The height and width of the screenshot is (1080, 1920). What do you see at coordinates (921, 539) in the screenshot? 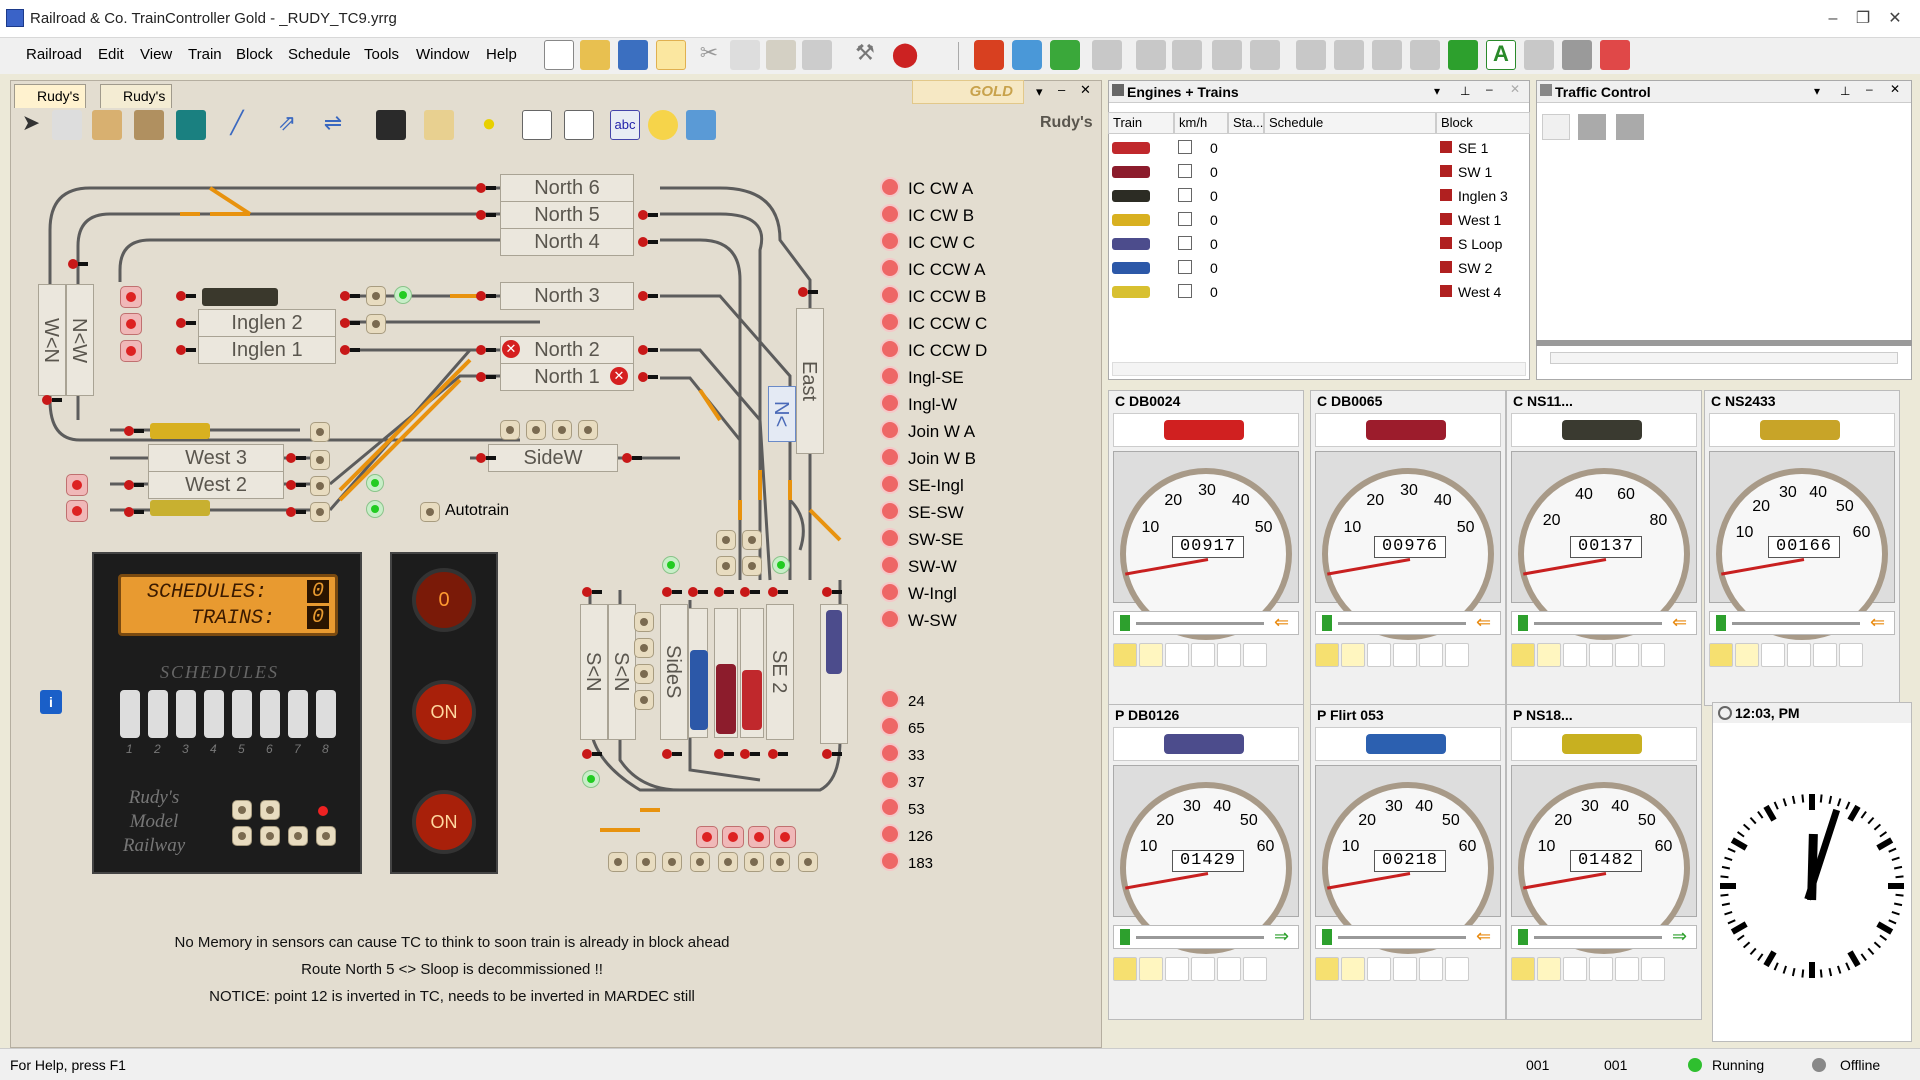
I see `route-sw-se: SW-SE` at bounding box center [921, 539].